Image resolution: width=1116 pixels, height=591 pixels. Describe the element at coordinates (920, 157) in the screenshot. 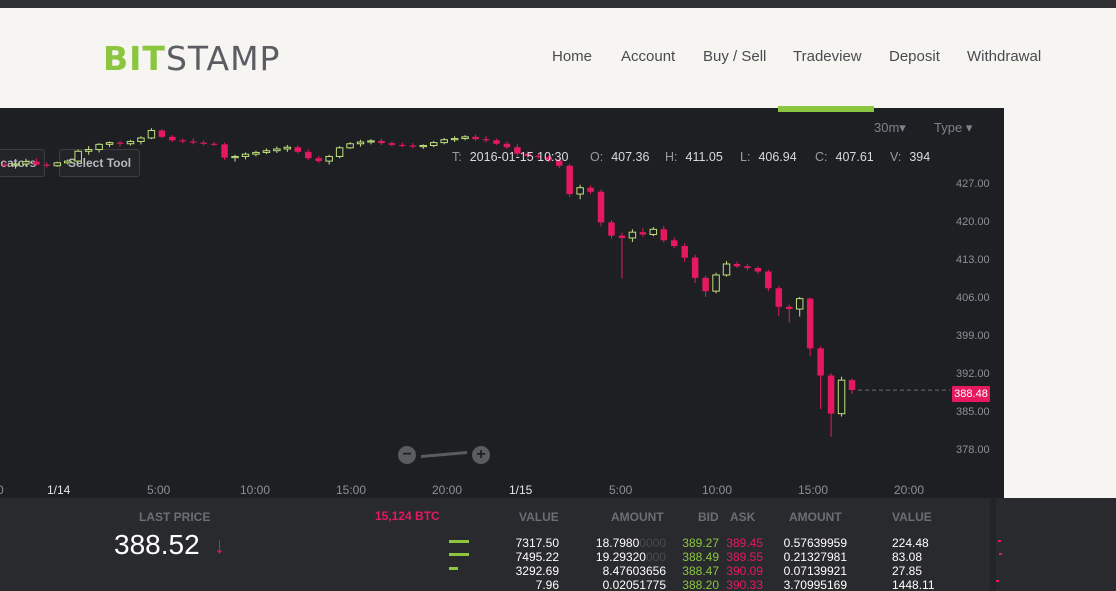

I see `ohlc-volume-value: 394` at that location.